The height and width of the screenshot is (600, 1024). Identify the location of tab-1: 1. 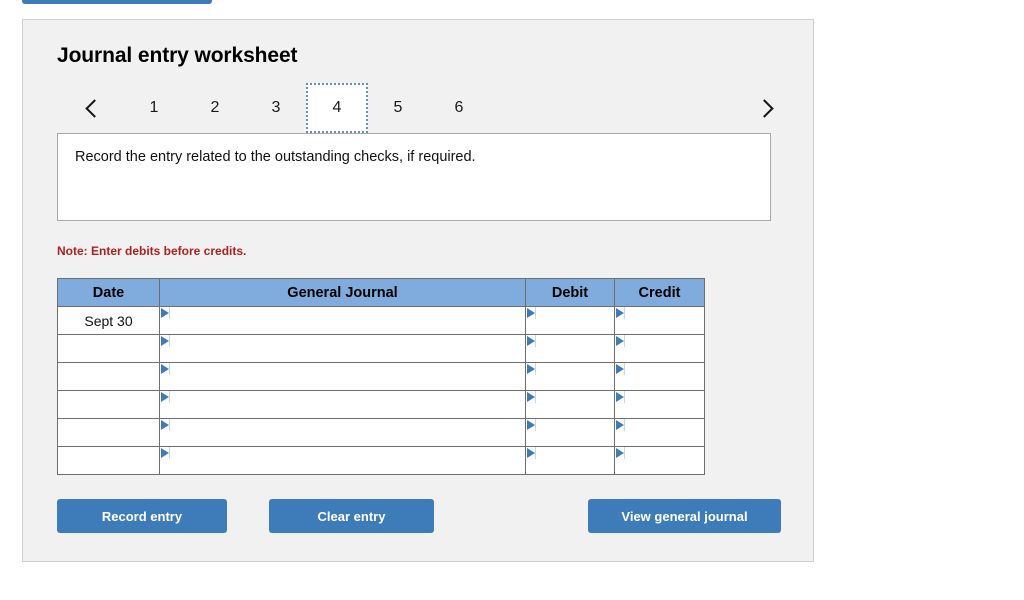
(154, 108).